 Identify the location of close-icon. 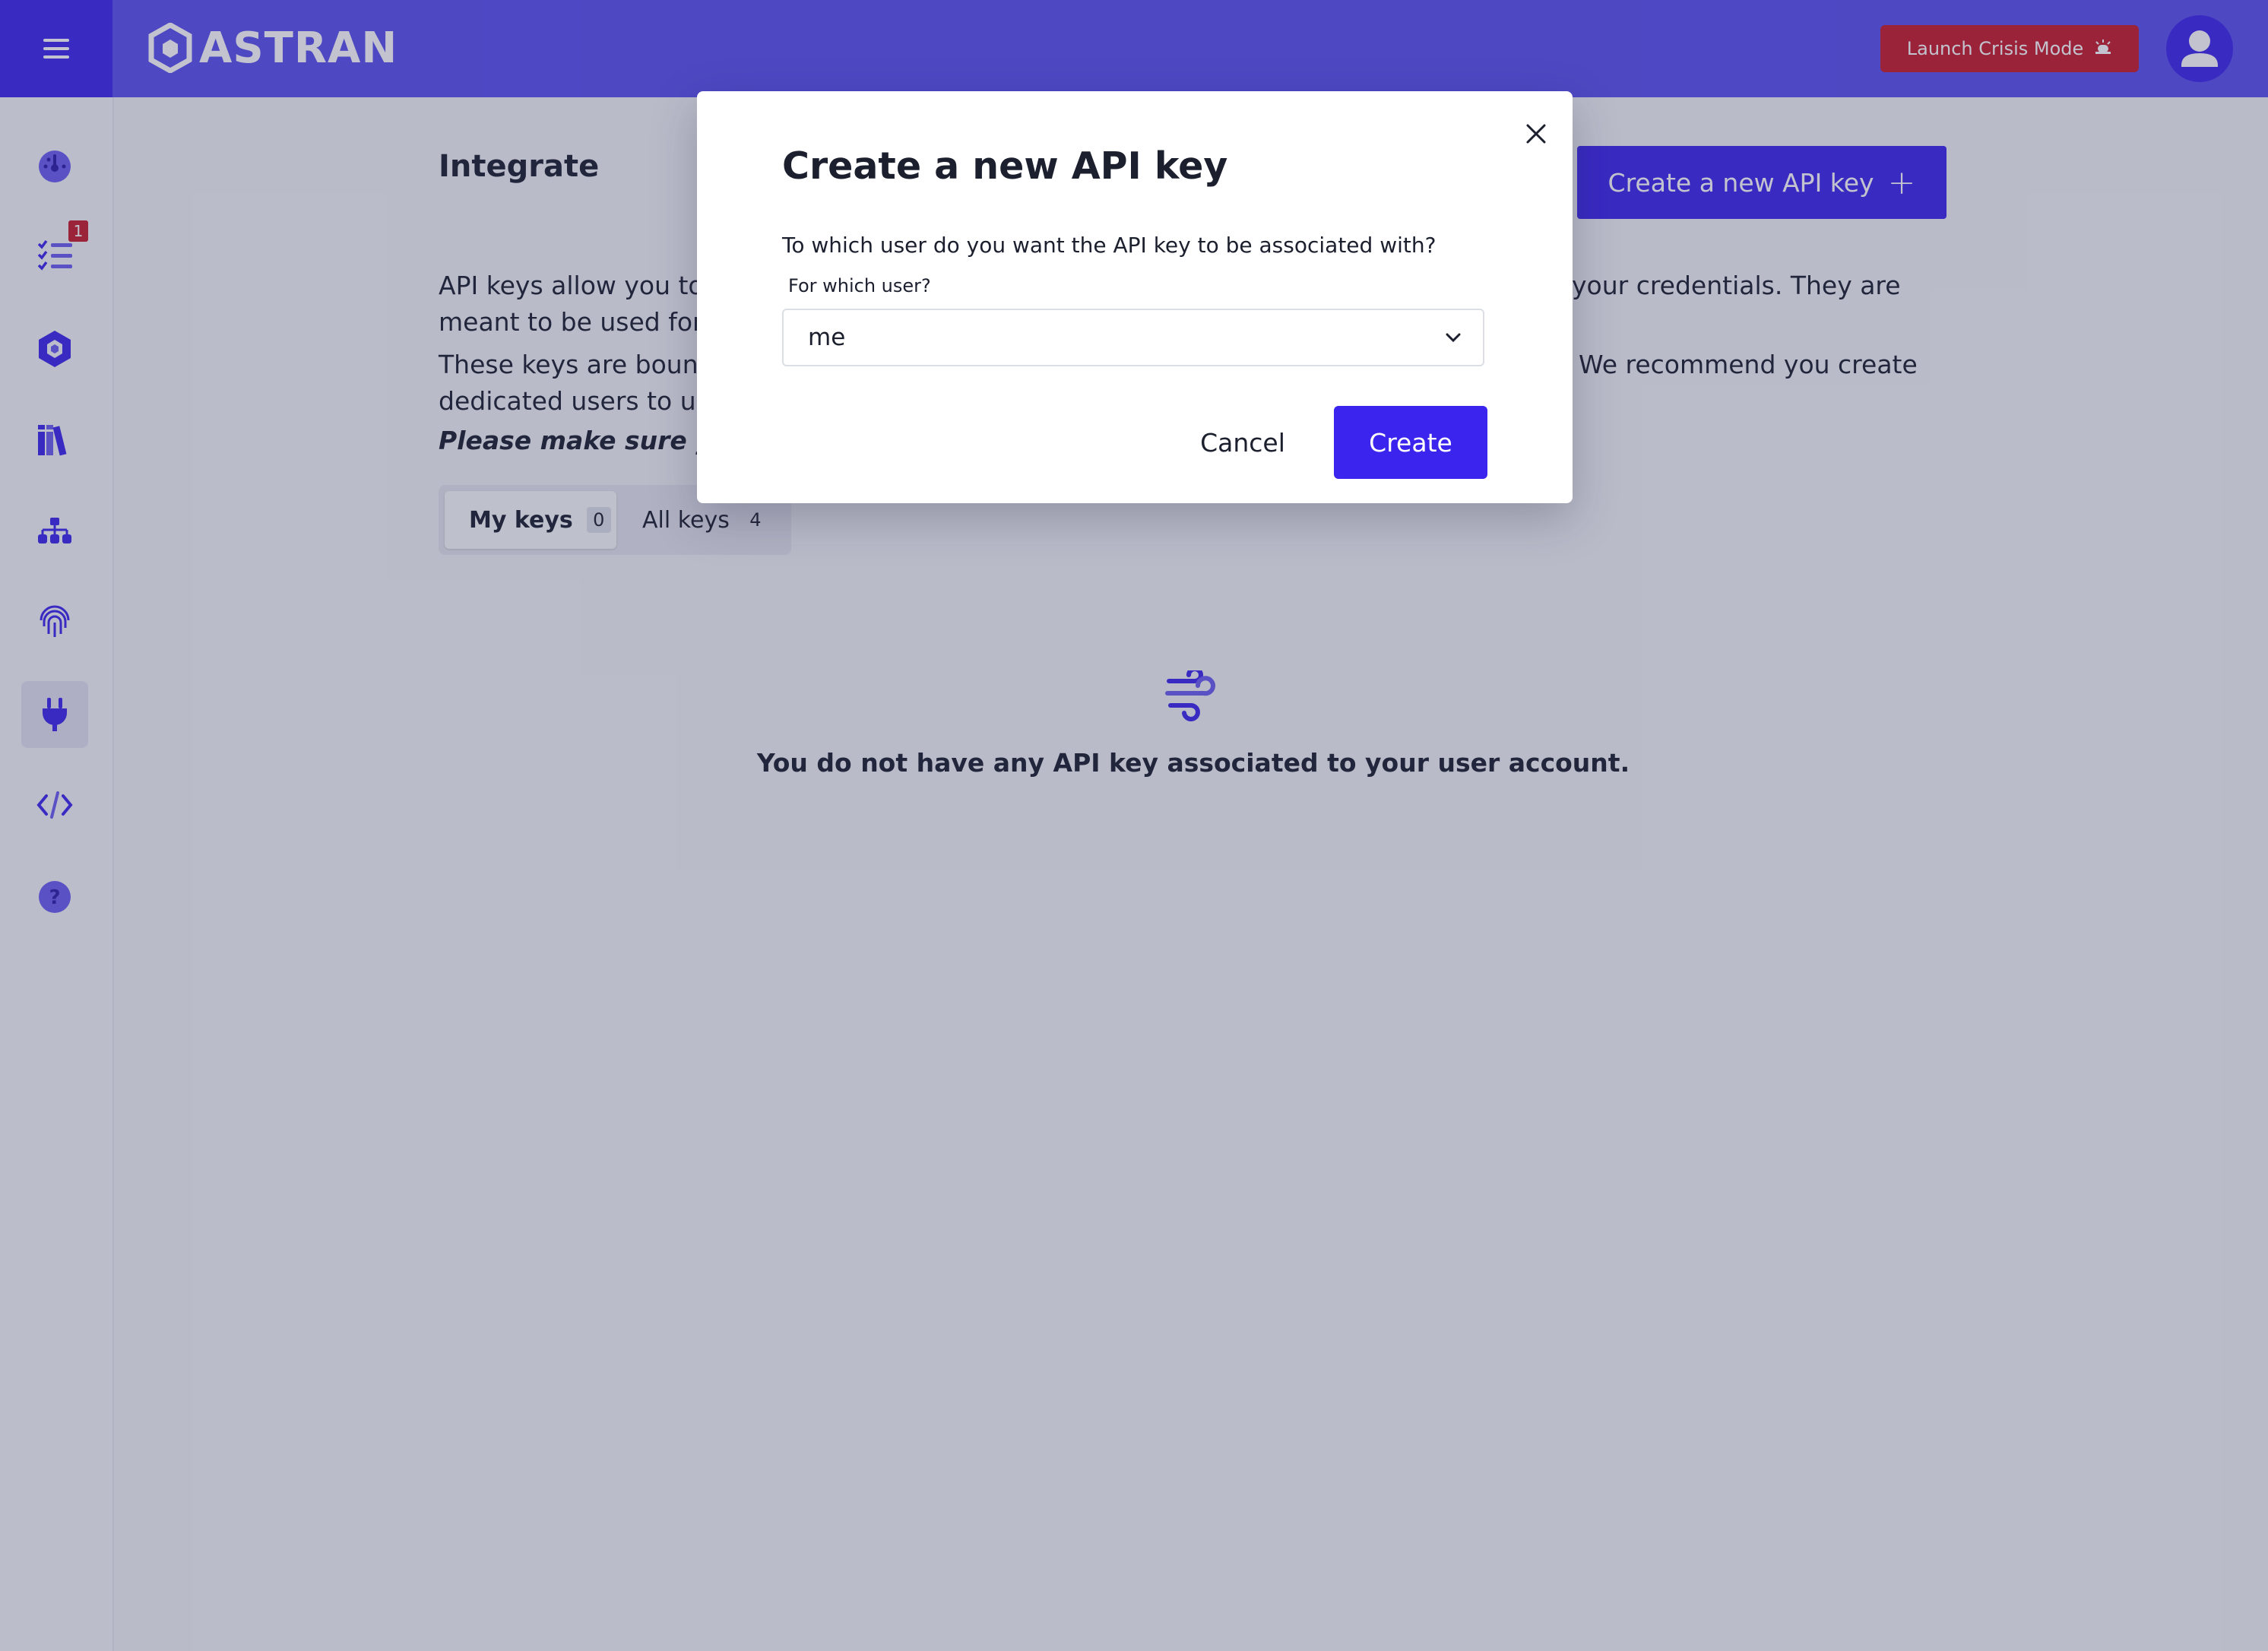
(1536, 134).